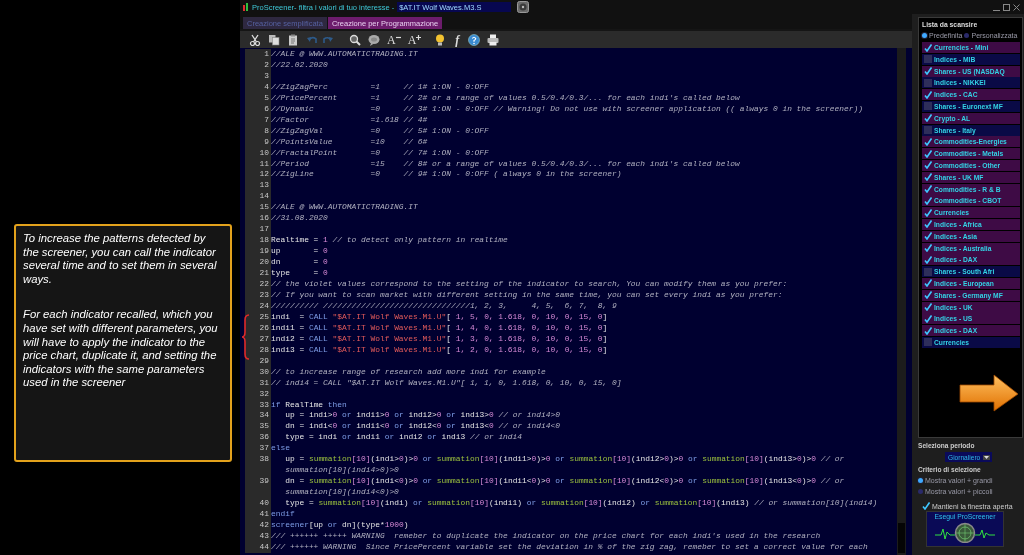 Image resolution: width=1024 pixels, height=555 pixels. What do you see at coordinates (493, 40) in the screenshot?
I see `printer-icon` at bounding box center [493, 40].